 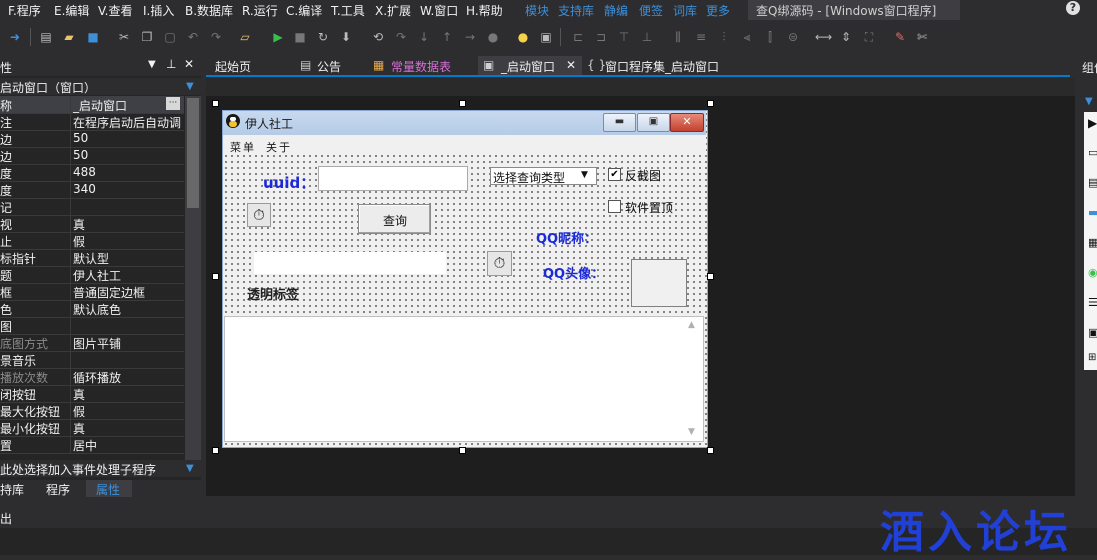 What do you see at coordinates (424, 37) in the screenshot?
I see `step-into-icon: ↓` at bounding box center [424, 37].